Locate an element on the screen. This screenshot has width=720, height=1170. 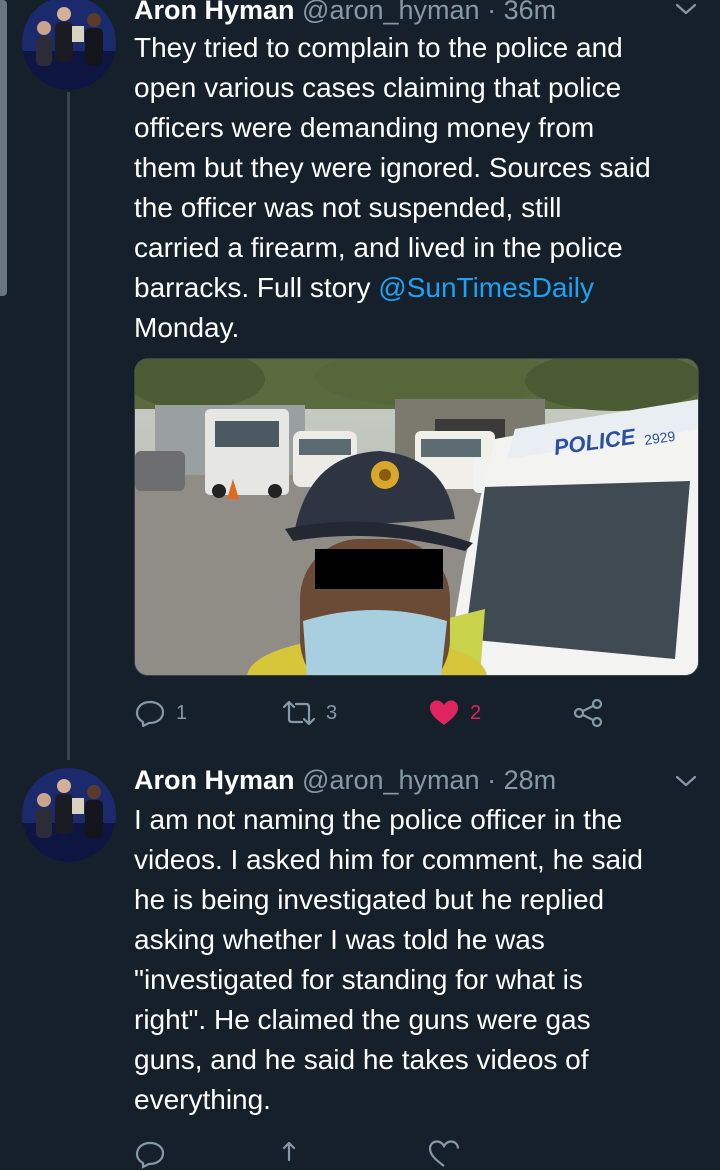
tweet-header: Aron Hyman @aron_hyman · 28m is located at coordinates (345, 780).